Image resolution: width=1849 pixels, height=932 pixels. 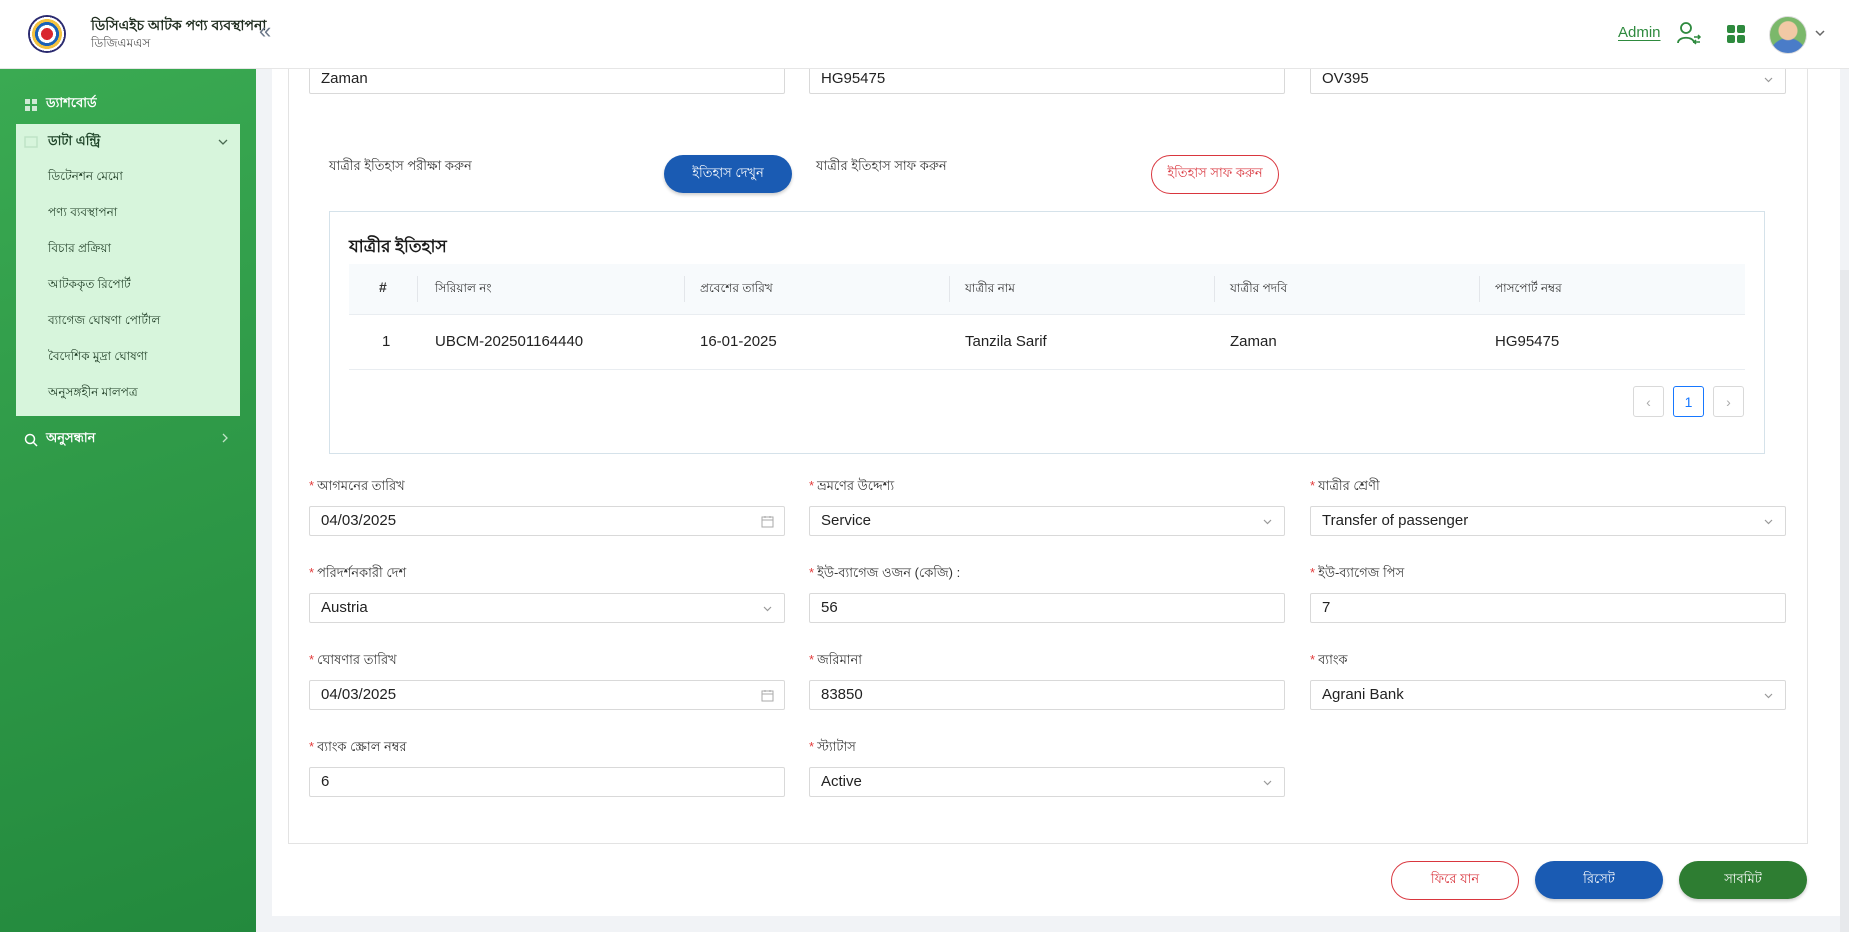 I want to click on select-value: Agrani Bank, so click(x=1363, y=694).